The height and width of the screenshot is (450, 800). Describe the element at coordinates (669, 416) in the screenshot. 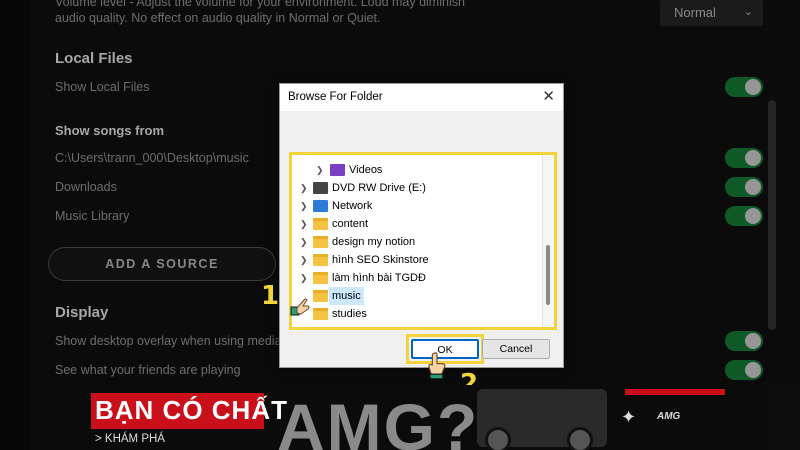

I see `brand-wordmark: AMG` at that location.